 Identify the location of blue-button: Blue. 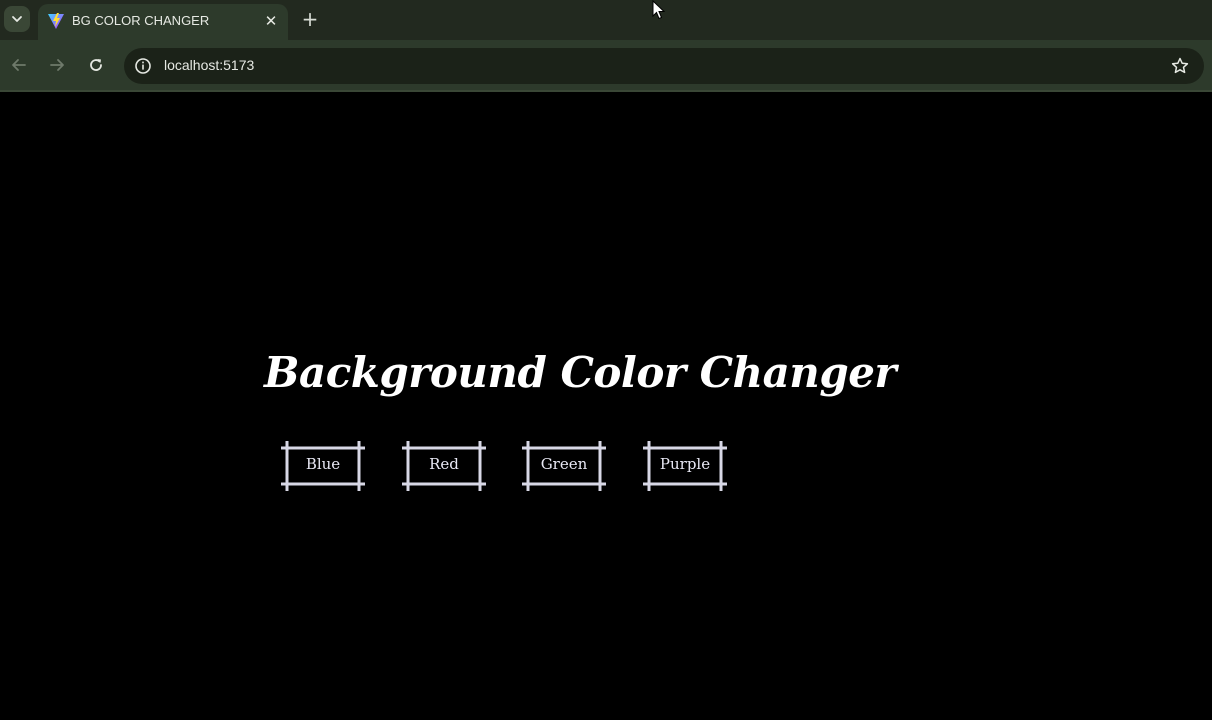
(323, 466).